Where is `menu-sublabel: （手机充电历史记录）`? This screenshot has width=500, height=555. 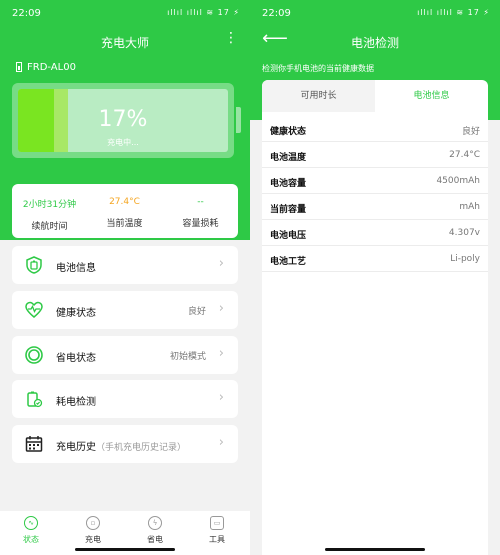 menu-sublabel: （手机充电历史记录） is located at coordinates (141, 448).